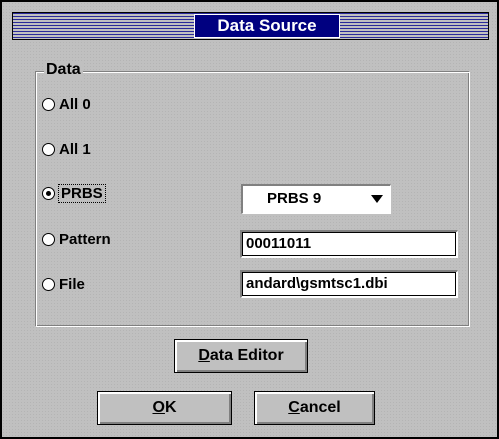 The height and width of the screenshot is (439, 499). Describe the element at coordinates (63, 70) in the screenshot. I see `data-group-label: Data` at that location.